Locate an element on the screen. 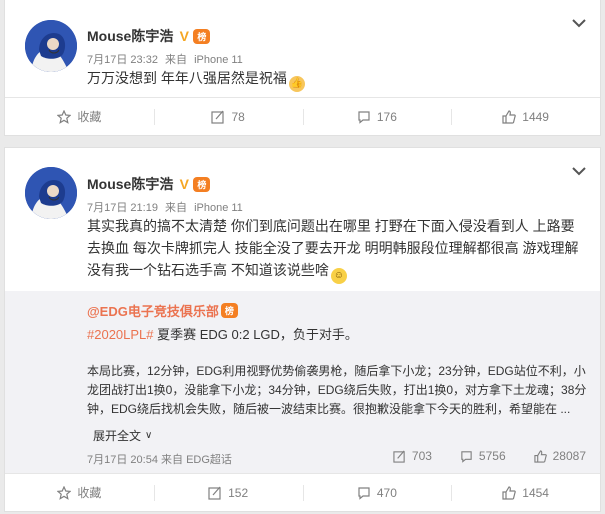  repost-like-button: 28087 is located at coordinates (559, 456).